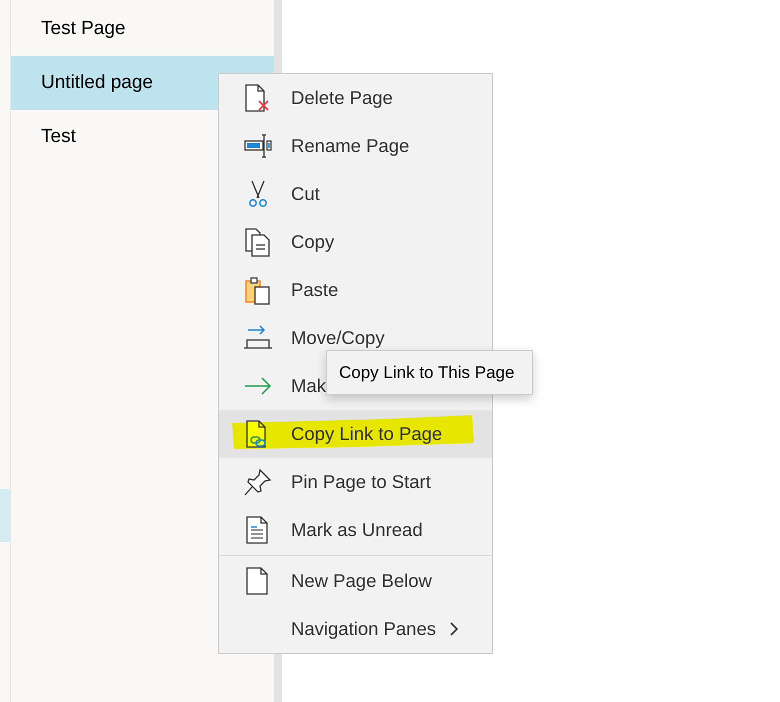 Image resolution: width=780 pixels, height=702 pixels. Describe the element at coordinates (429, 372) in the screenshot. I see `tooltip: Copy Link to This Page` at that location.